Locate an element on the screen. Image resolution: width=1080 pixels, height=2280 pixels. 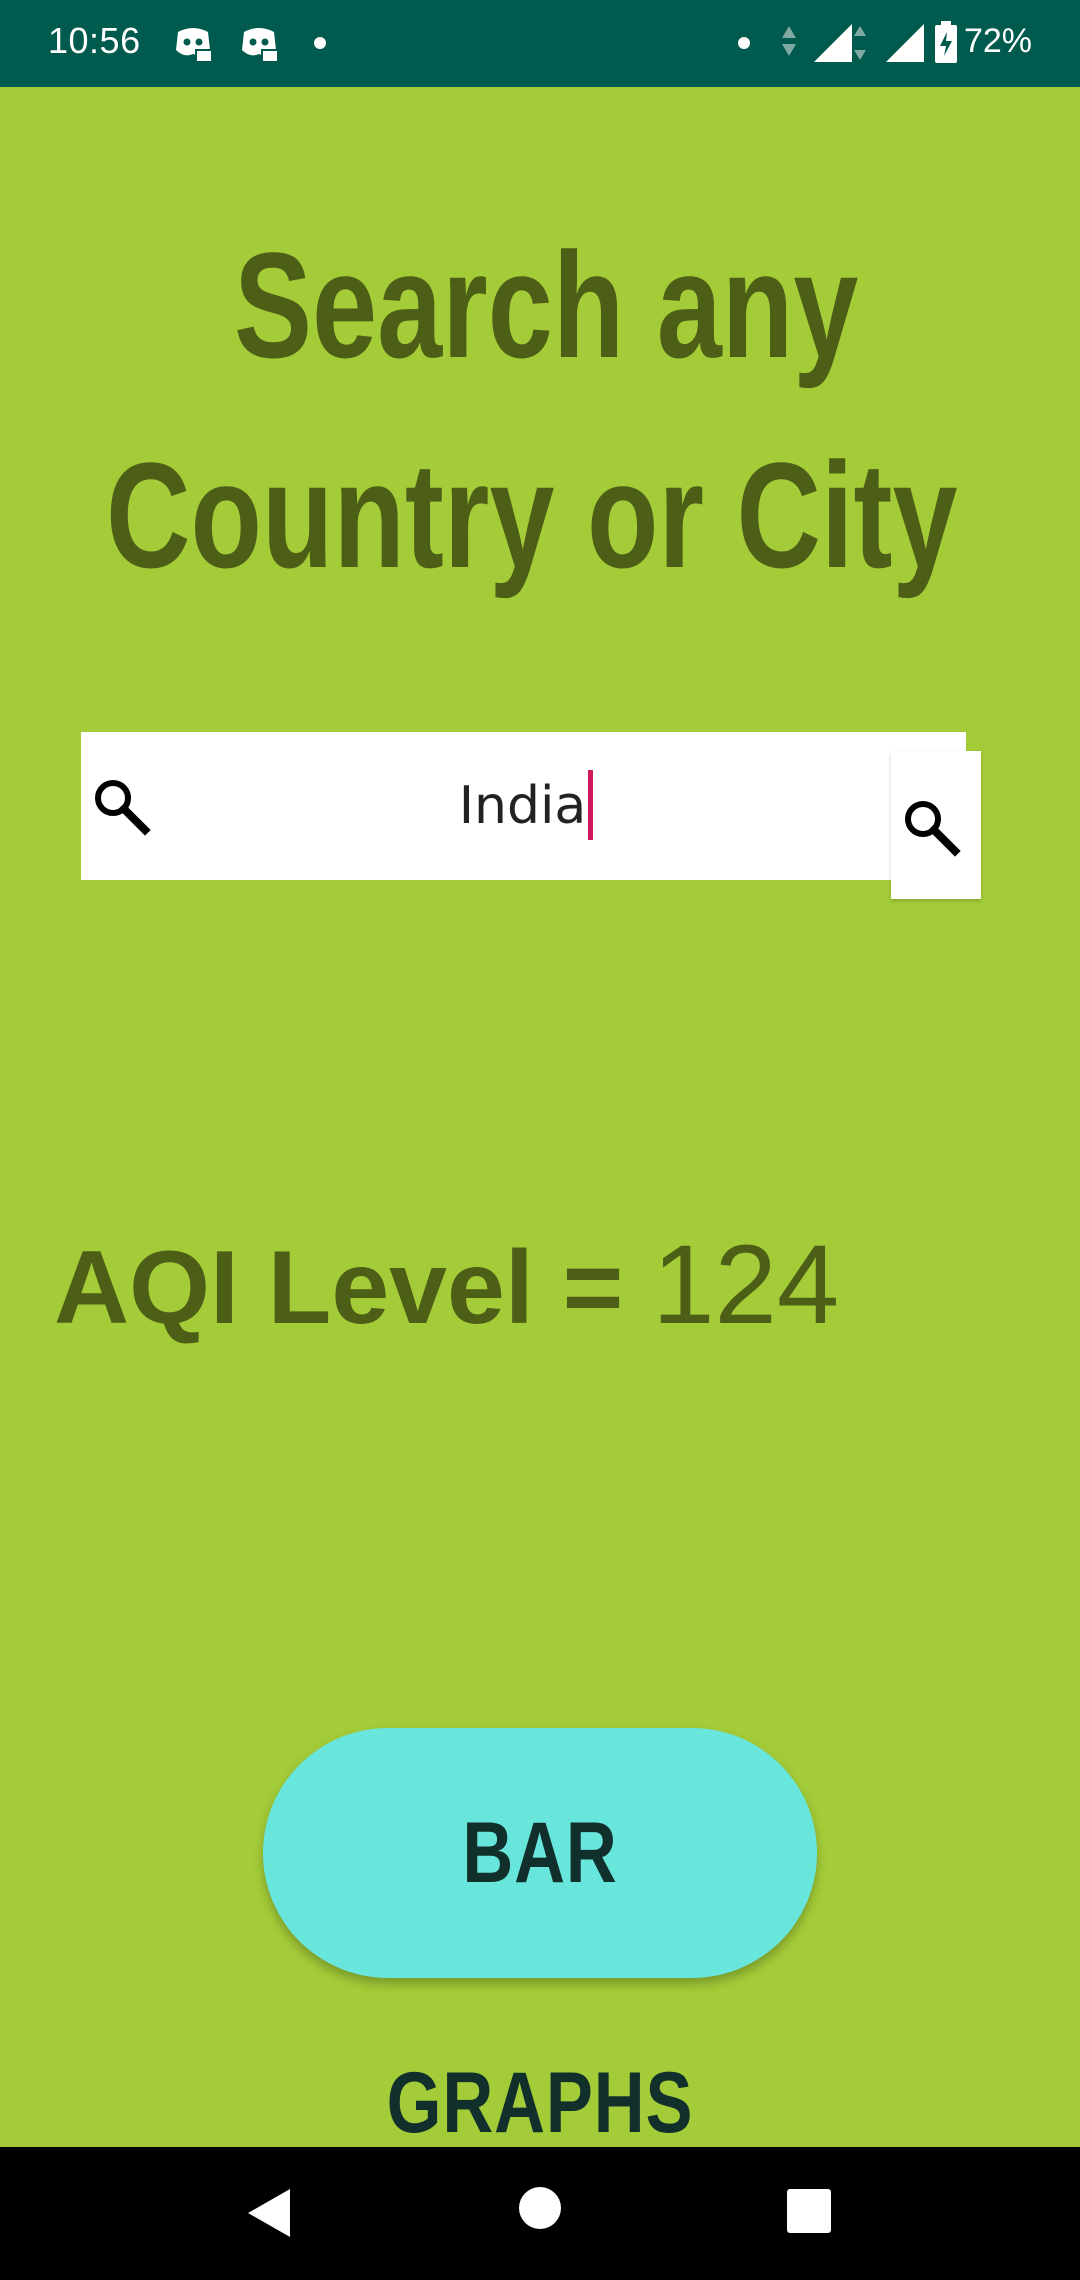
headline-line-1: Search any is located at coordinates (546, 305).